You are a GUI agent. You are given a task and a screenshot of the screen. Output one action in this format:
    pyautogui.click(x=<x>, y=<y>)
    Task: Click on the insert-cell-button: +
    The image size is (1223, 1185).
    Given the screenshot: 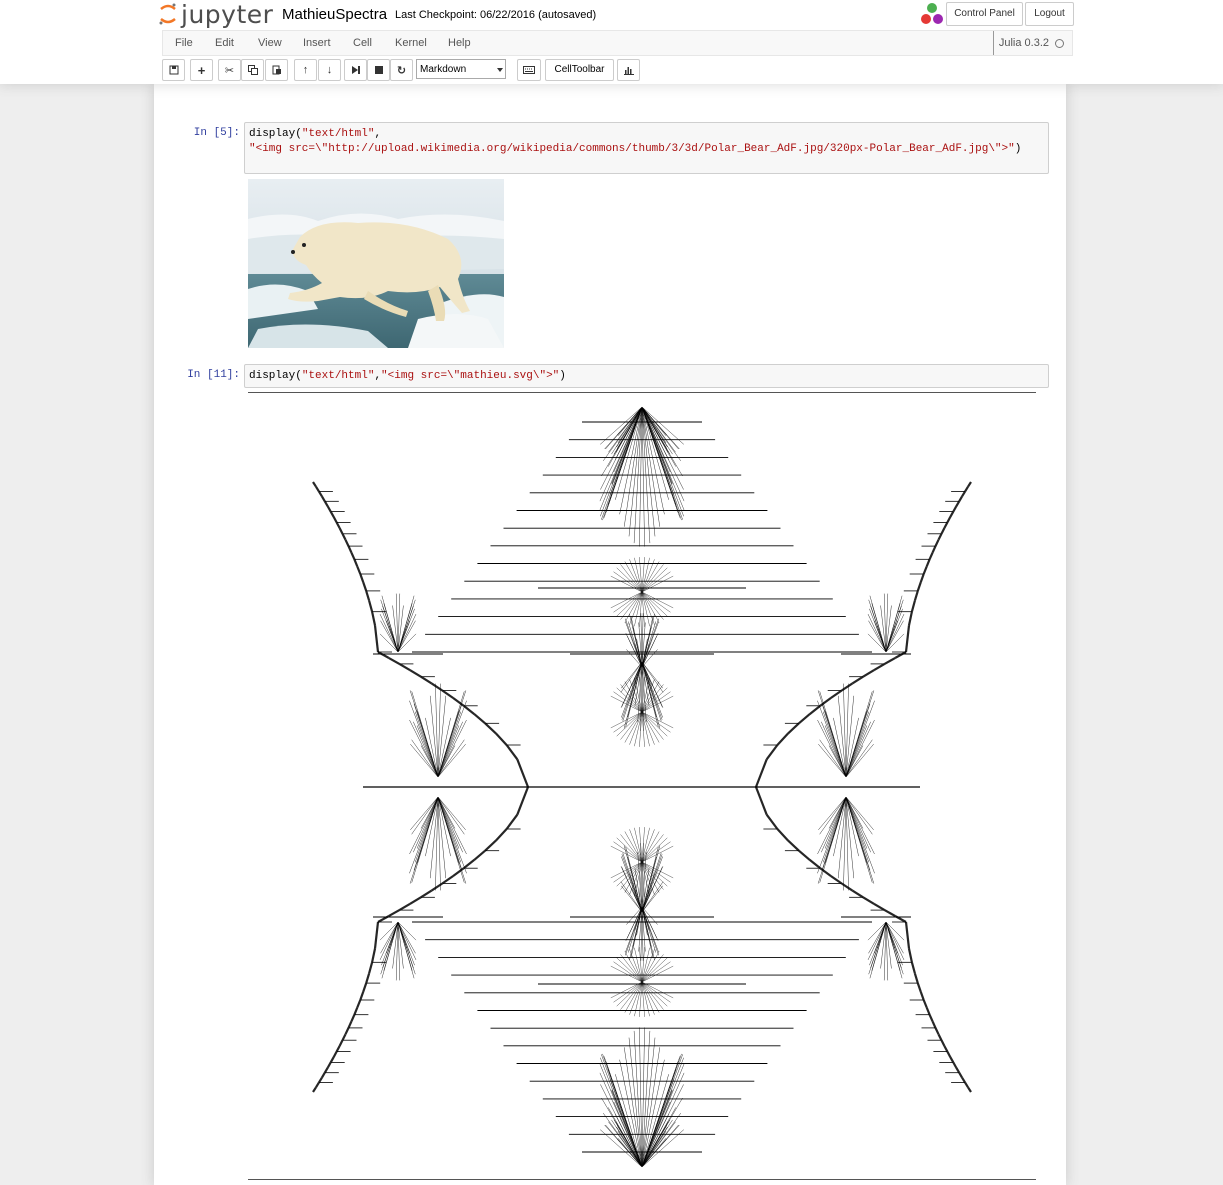 What is the action you would take?
    pyautogui.click(x=201, y=70)
    